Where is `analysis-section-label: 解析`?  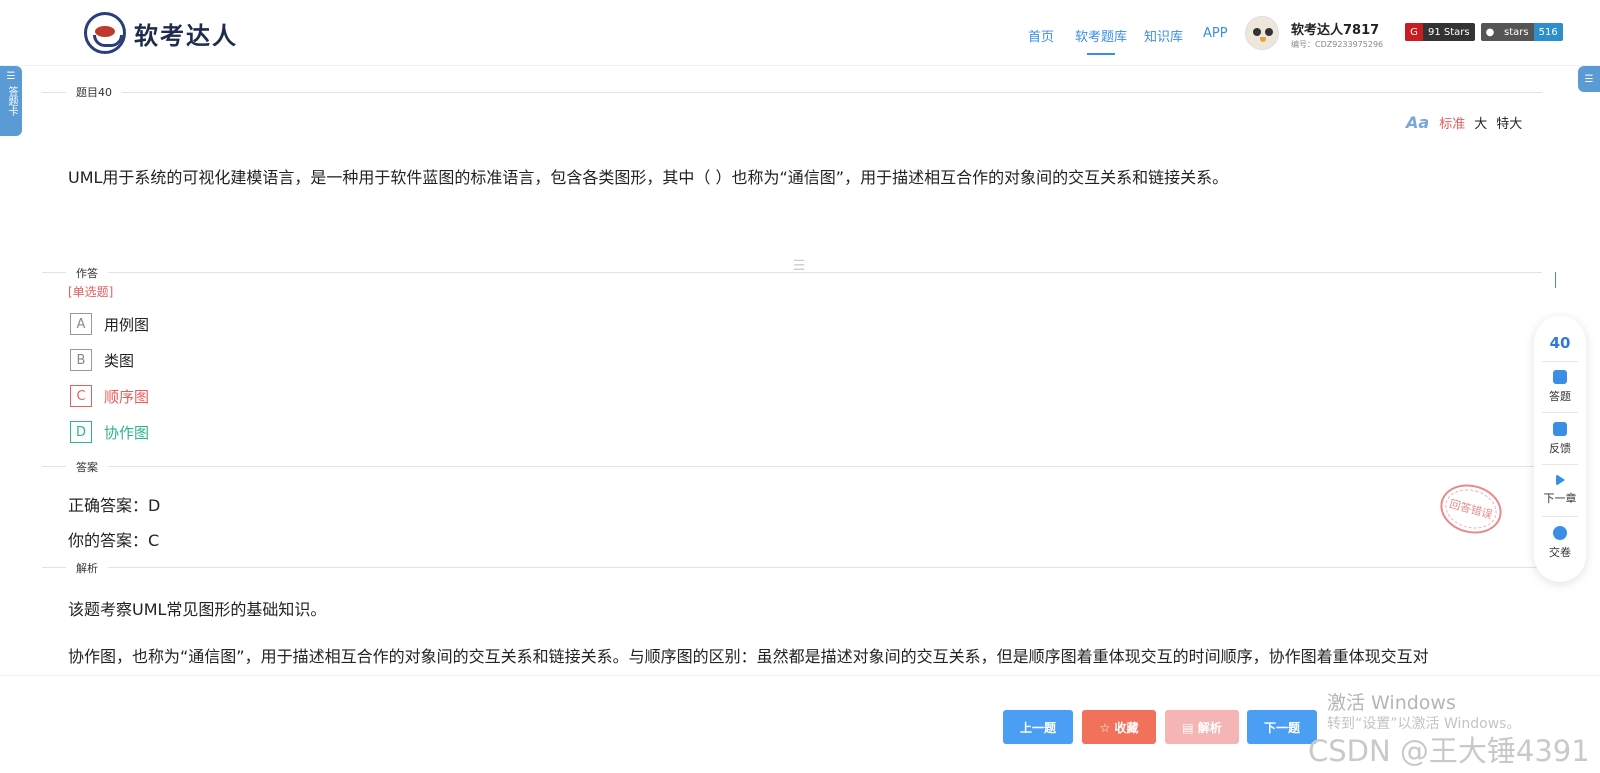
analysis-section-label: 解析 is located at coordinates (87, 568).